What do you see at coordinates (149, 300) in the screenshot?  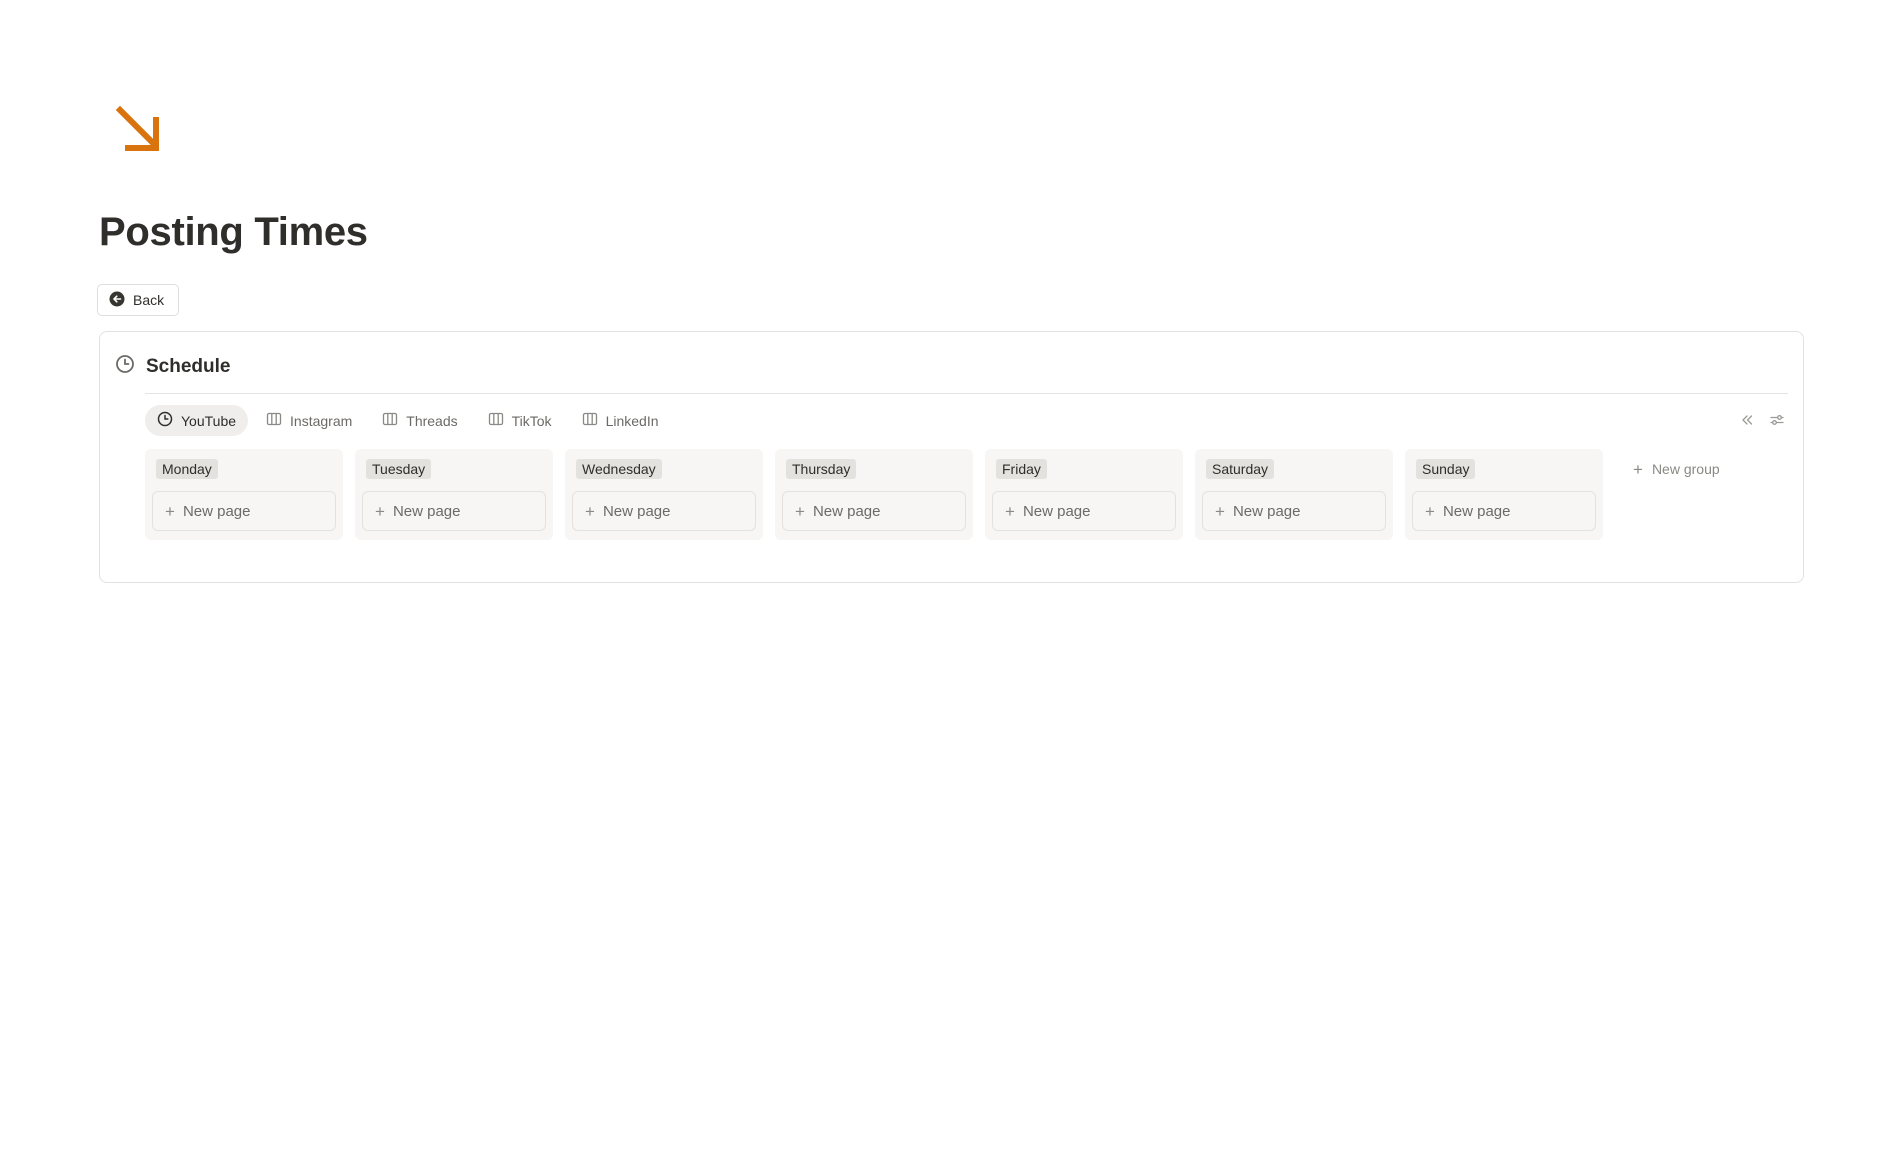 I see `back-button-label: Back` at bounding box center [149, 300].